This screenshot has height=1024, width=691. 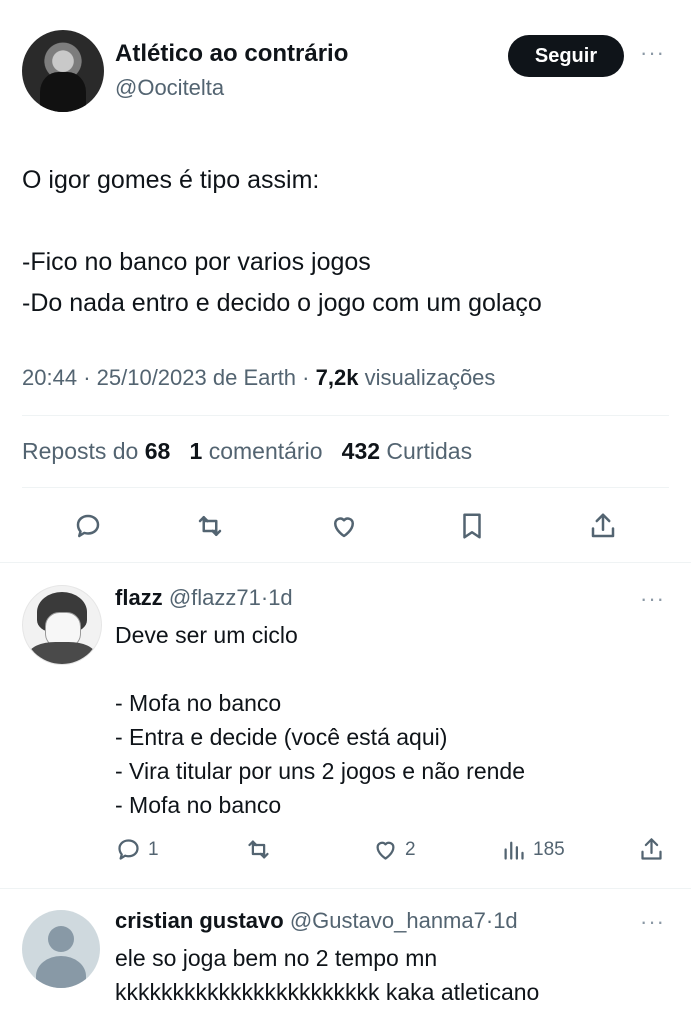 What do you see at coordinates (196, 451) in the screenshot?
I see `comments-count: 1` at bounding box center [196, 451].